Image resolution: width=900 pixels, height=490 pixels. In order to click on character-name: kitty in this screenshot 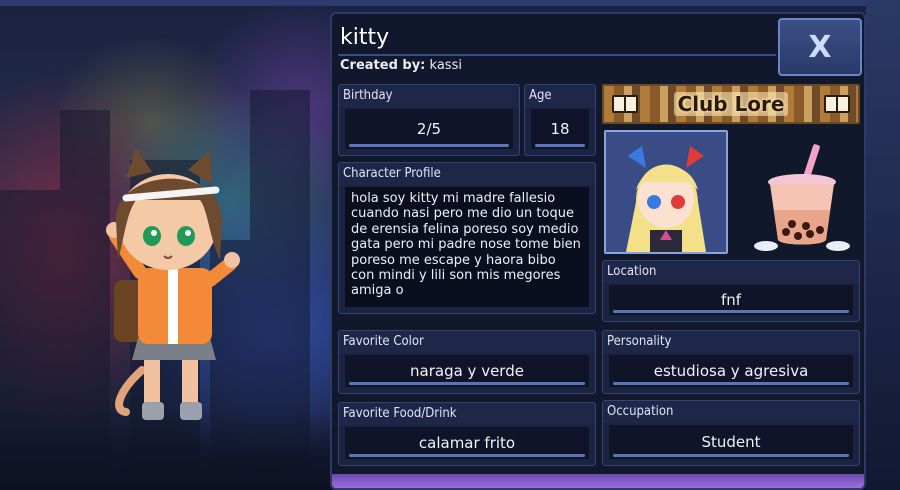, I will do `click(557, 38)`.